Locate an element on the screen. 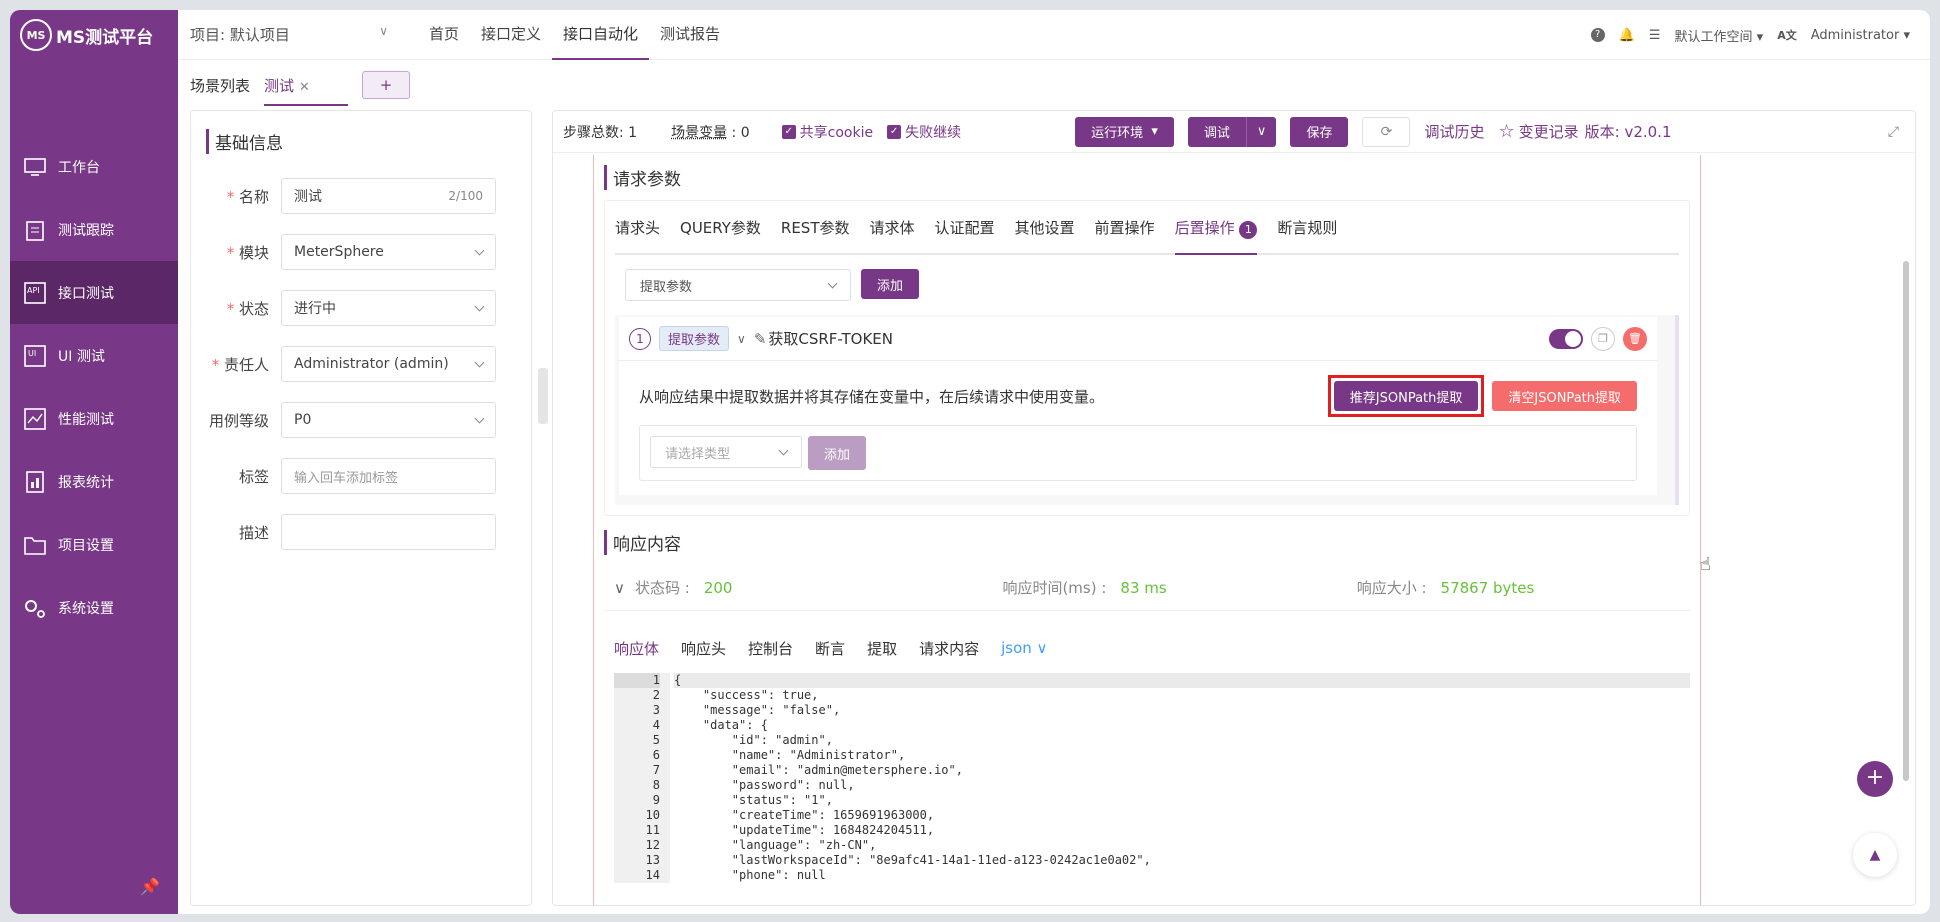 The width and height of the screenshot is (1940, 922). tab-request-content: 请求内容 is located at coordinates (949, 648).